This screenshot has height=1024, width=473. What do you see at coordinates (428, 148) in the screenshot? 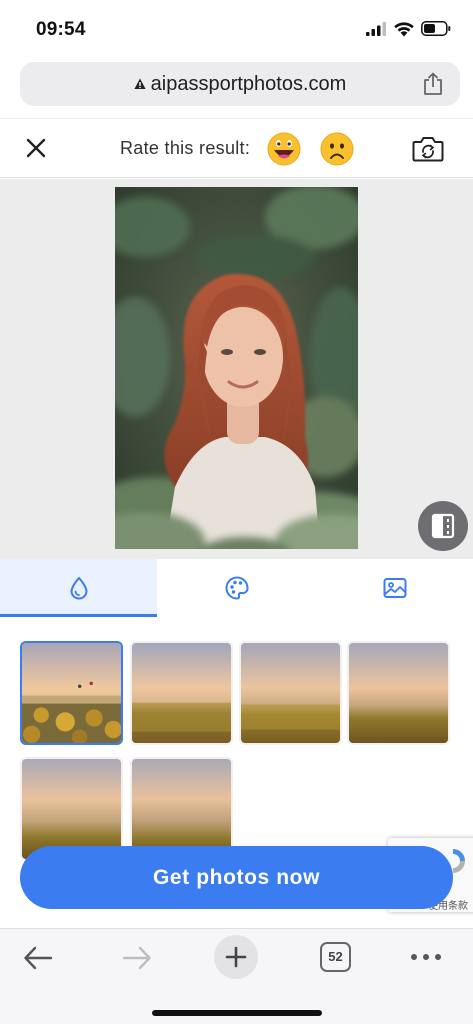
I see `camera-rotate-icon` at bounding box center [428, 148].